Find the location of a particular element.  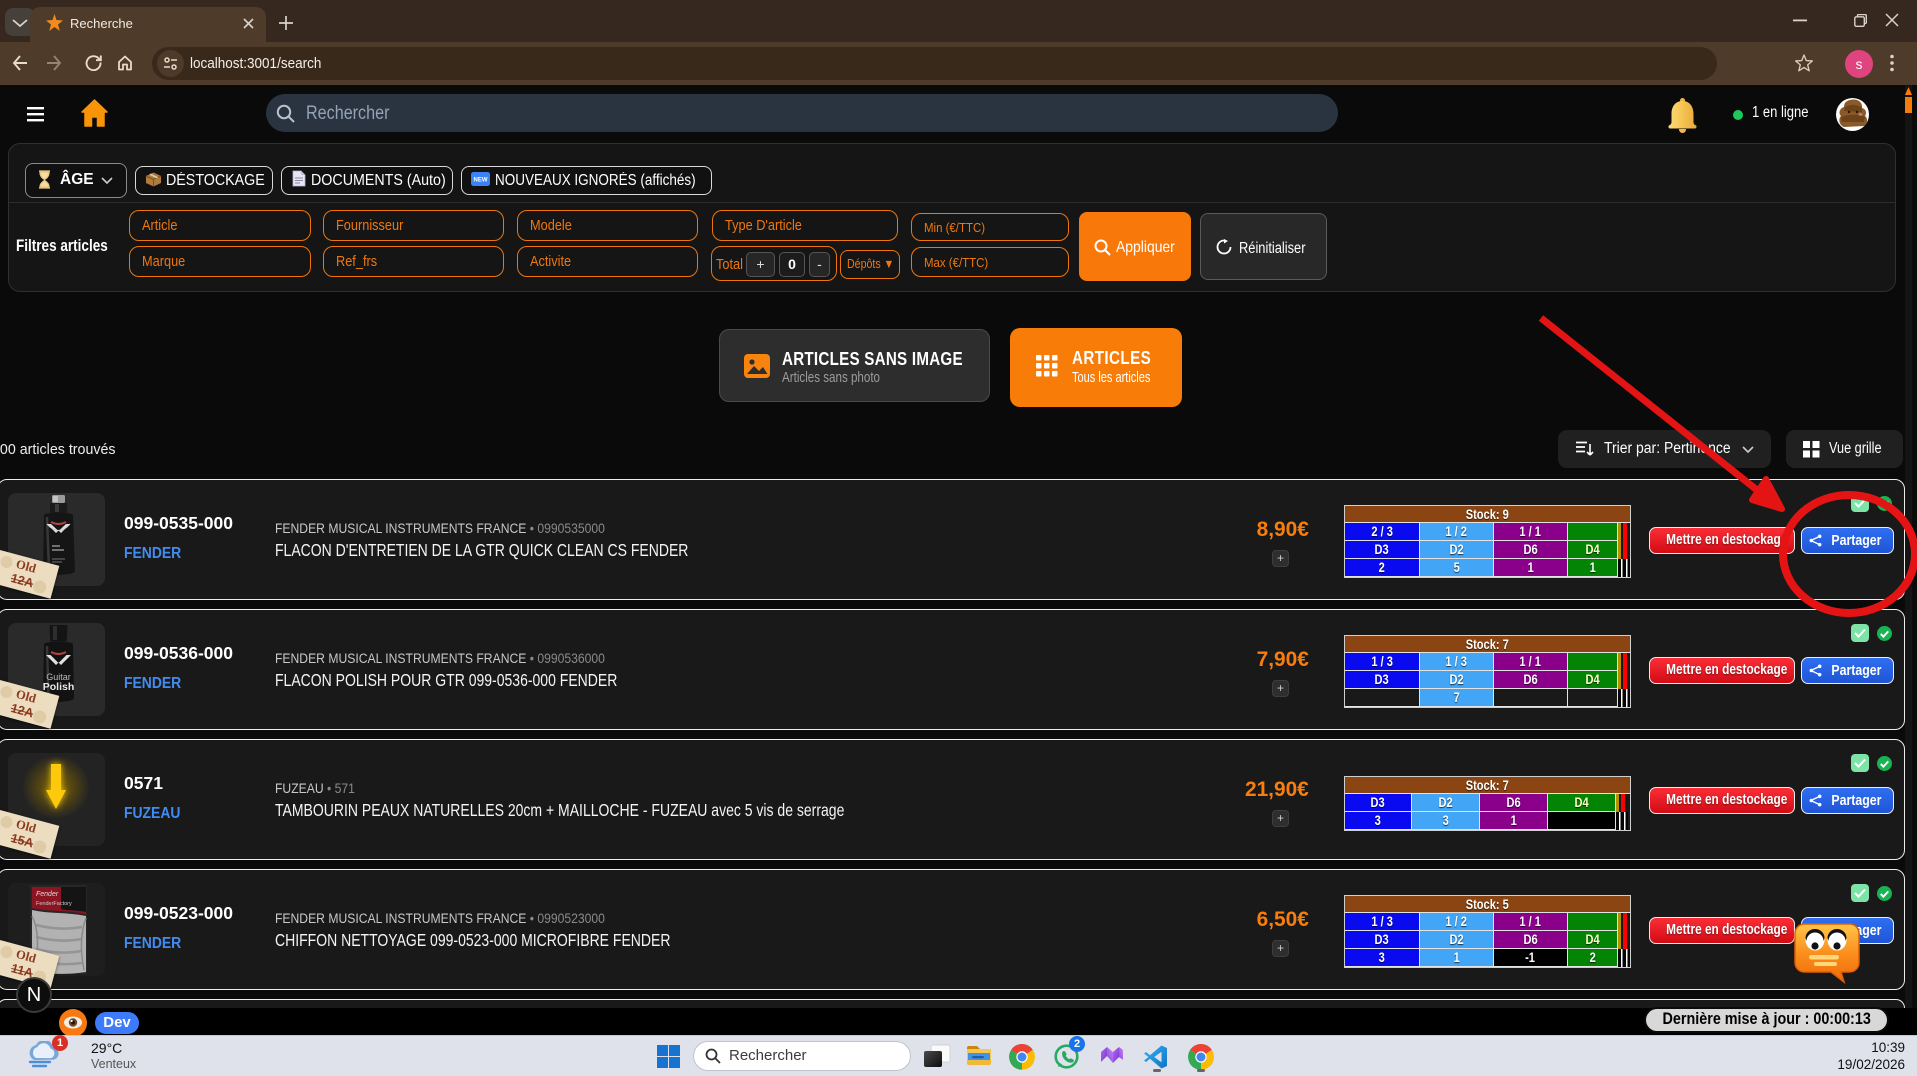

svg-text: Polish is located at coordinates (59, 687).